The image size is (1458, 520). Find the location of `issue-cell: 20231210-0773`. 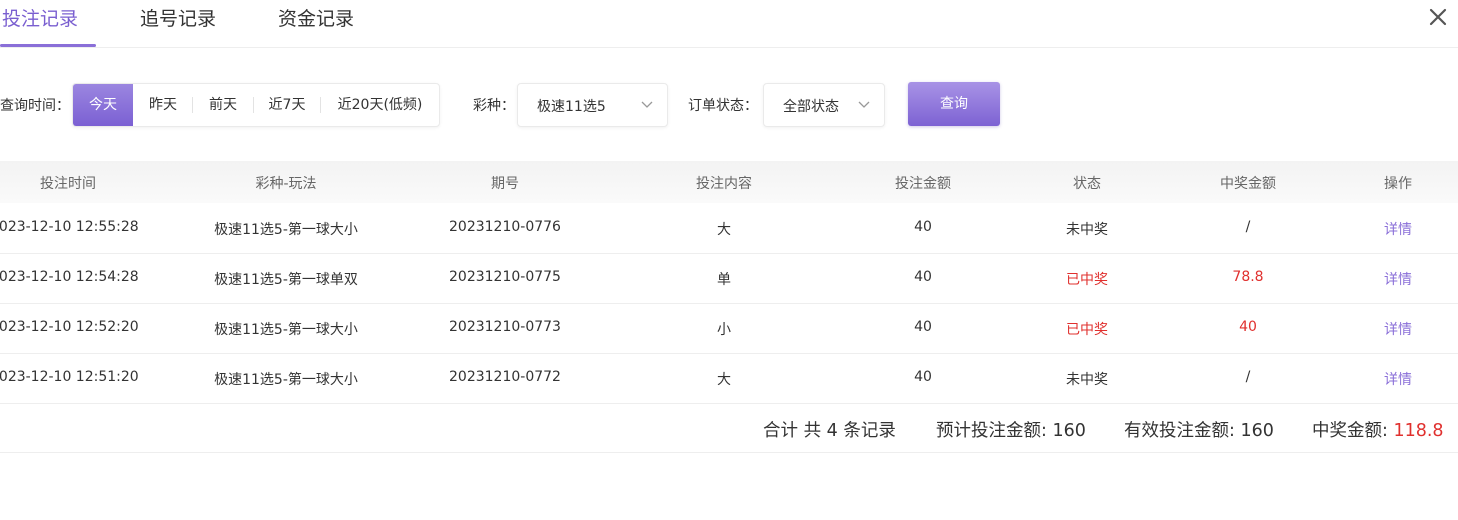

issue-cell: 20231210-0773 is located at coordinates (505, 327).